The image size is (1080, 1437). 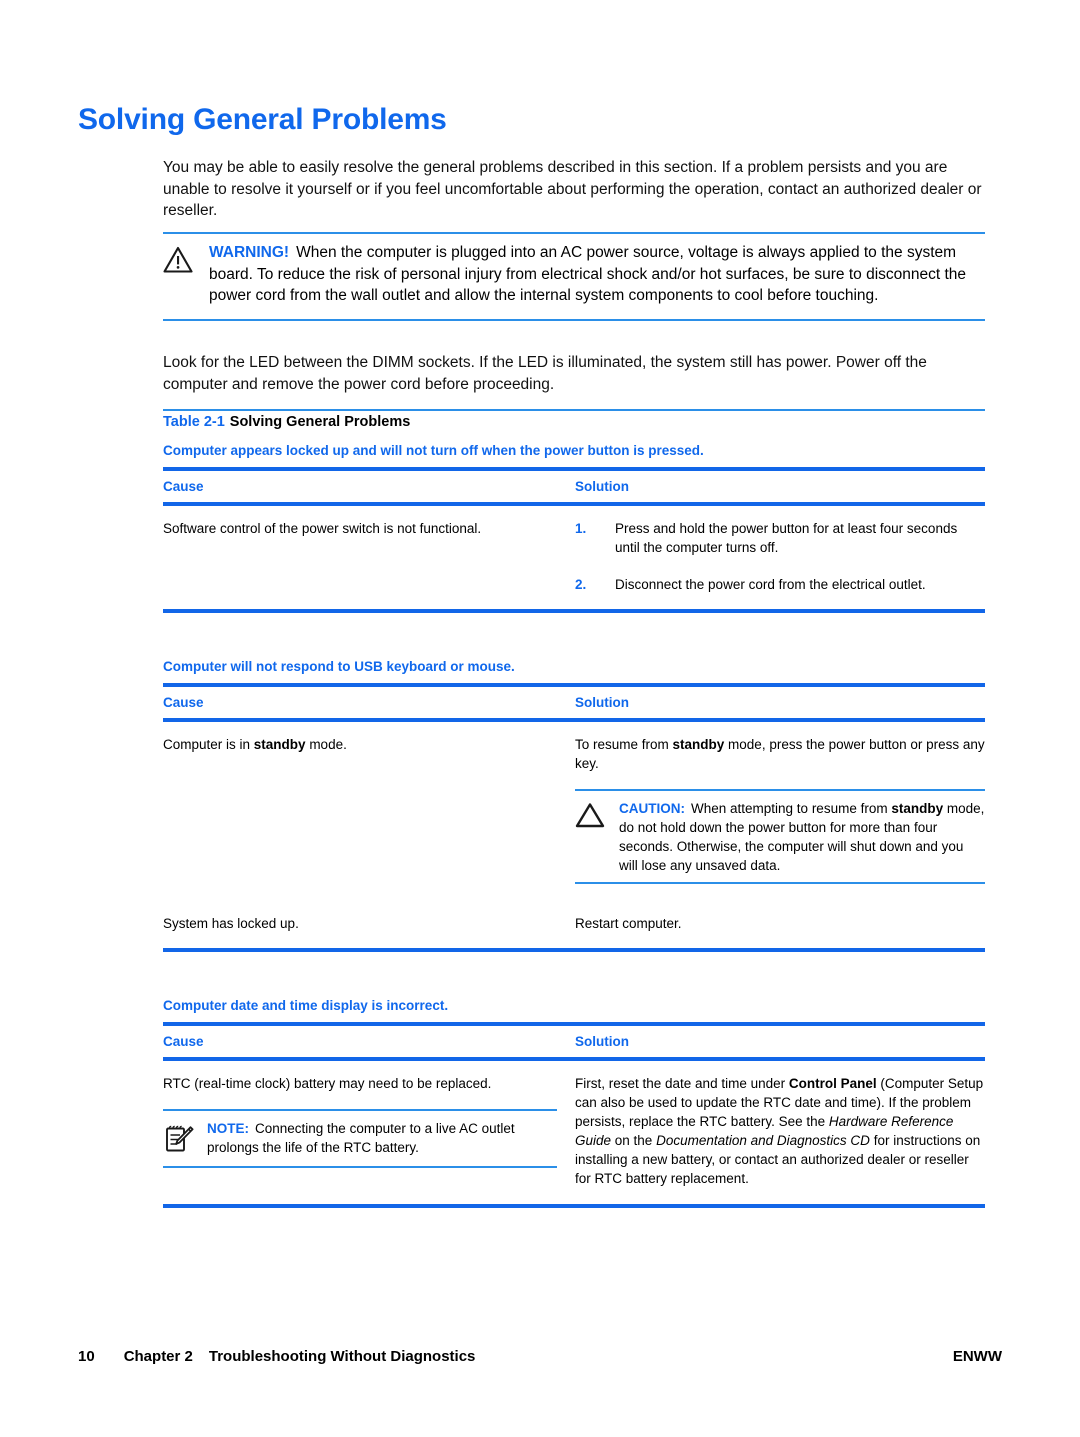 What do you see at coordinates (194, 422) in the screenshot?
I see `table-caption-number: Table 2-1` at bounding box center [194, 422].